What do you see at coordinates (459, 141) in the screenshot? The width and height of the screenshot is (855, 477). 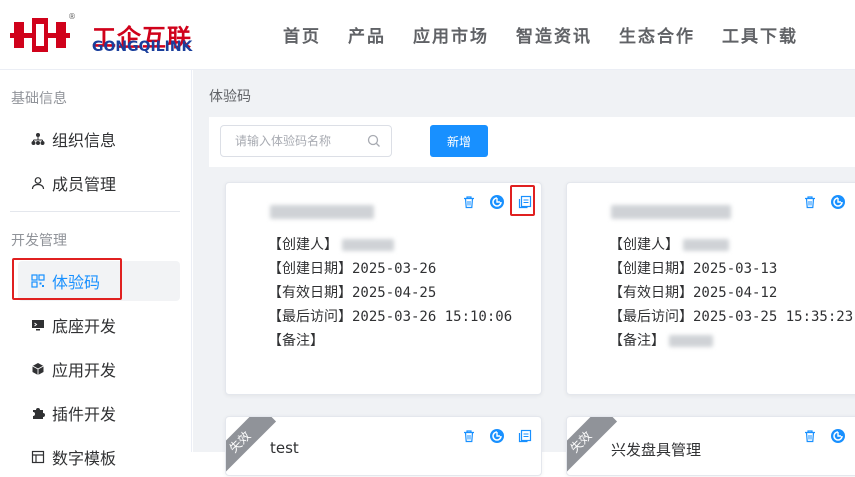 I see `add-button: 新增` at bounding box center [459, 141].